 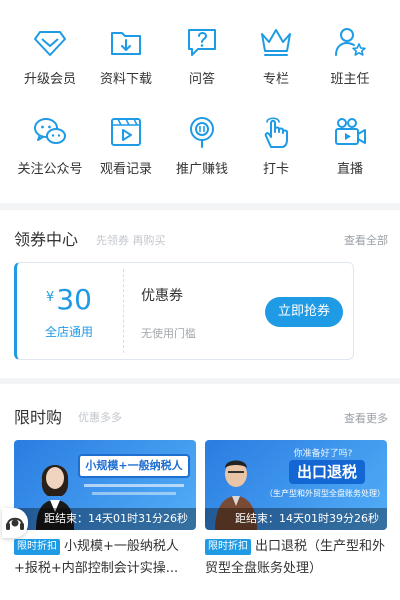 What do you see at coordinates (275, 79) in the screenshot?
I see `grid-item-label: 专栏` at bounding box center [275, 79].